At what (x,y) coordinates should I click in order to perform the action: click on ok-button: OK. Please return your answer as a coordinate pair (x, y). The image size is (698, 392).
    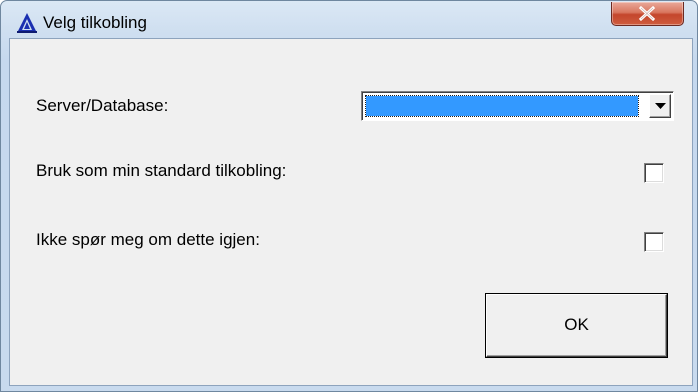
    Looking at the image, I should click on (576, 325).